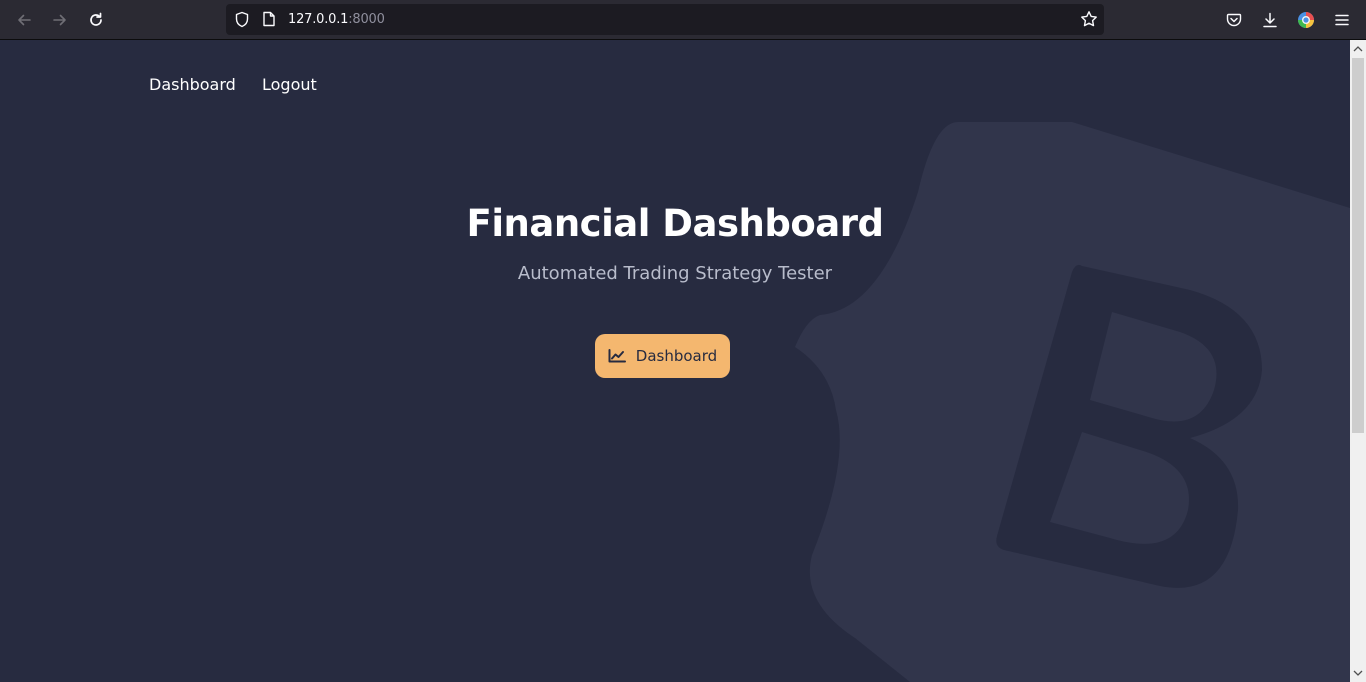  I want to click on page-title: Financial Dashboard, so click(675, 223).